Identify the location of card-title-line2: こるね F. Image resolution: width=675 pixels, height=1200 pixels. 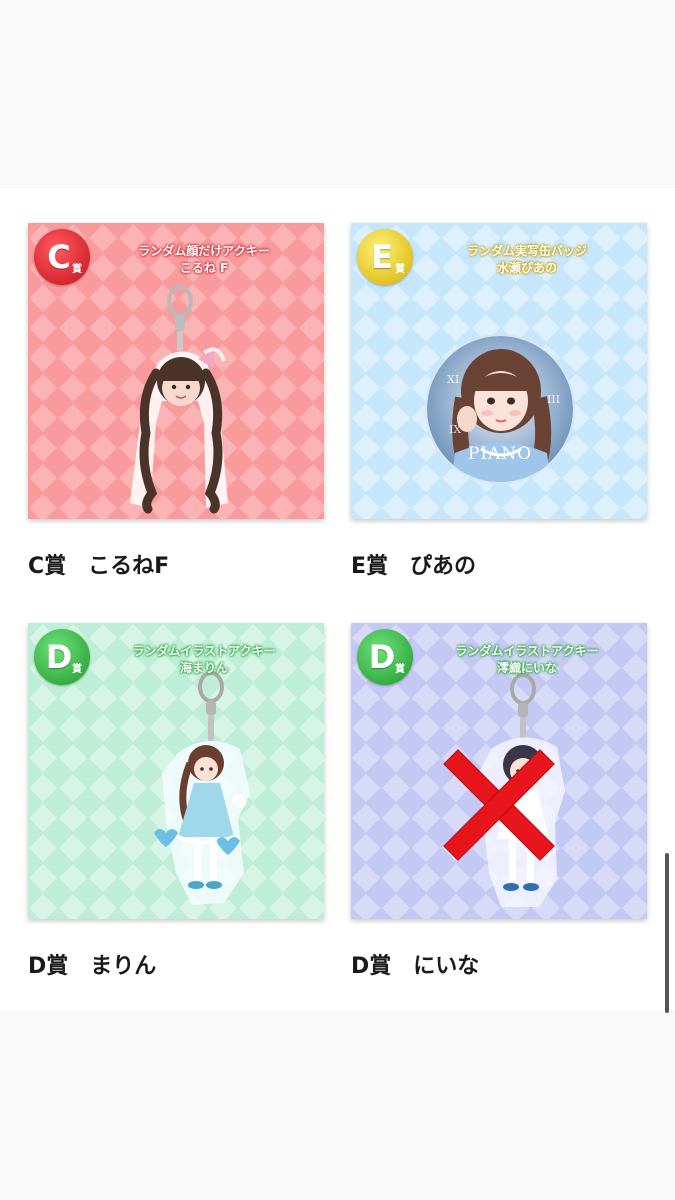
(204, 268).